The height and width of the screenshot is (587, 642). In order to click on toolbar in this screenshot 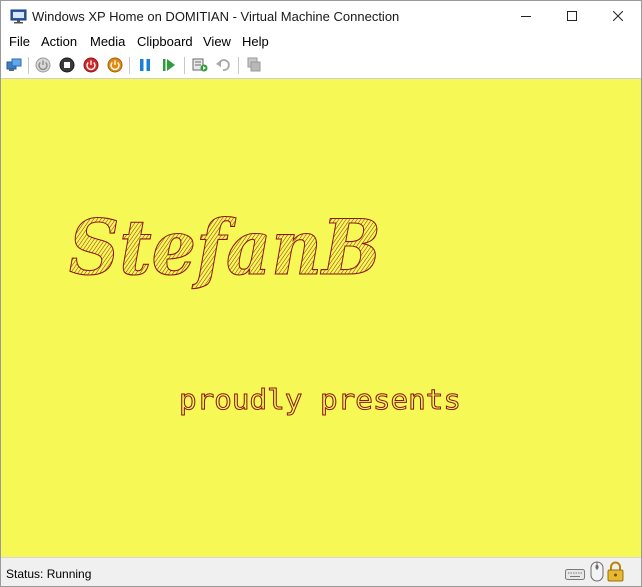, I will do `click(321, 65)`.